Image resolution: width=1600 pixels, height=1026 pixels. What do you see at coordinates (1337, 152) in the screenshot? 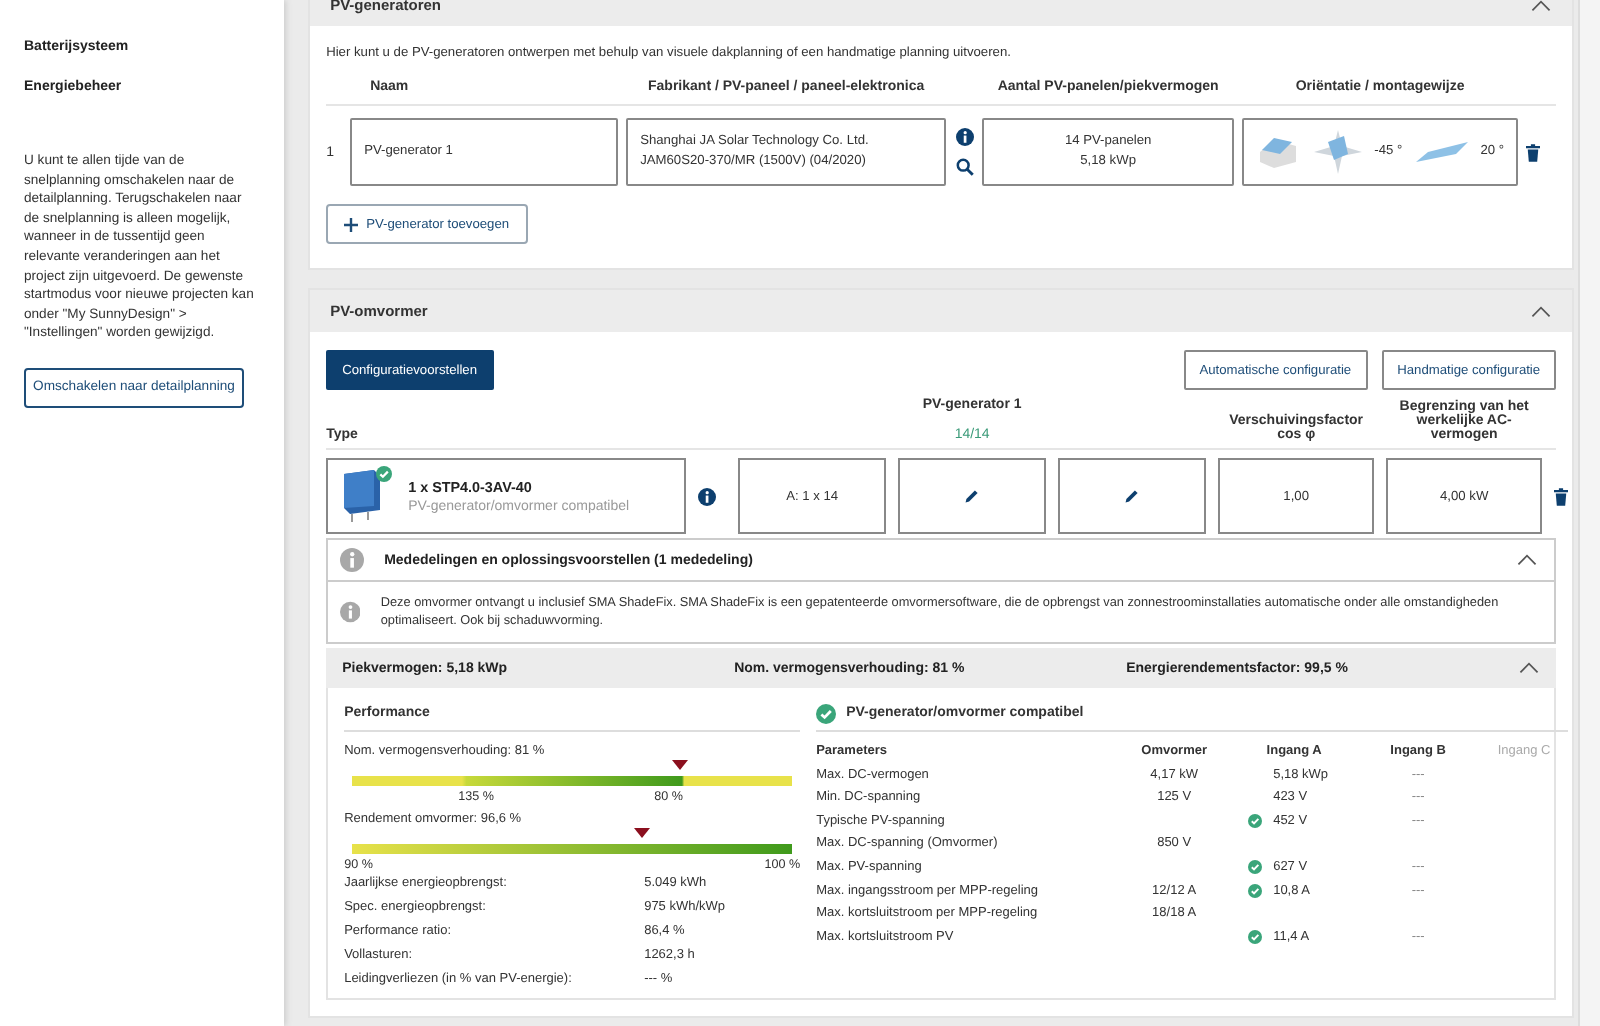
I see `compass-icon` at bounding box center [1337, 152].